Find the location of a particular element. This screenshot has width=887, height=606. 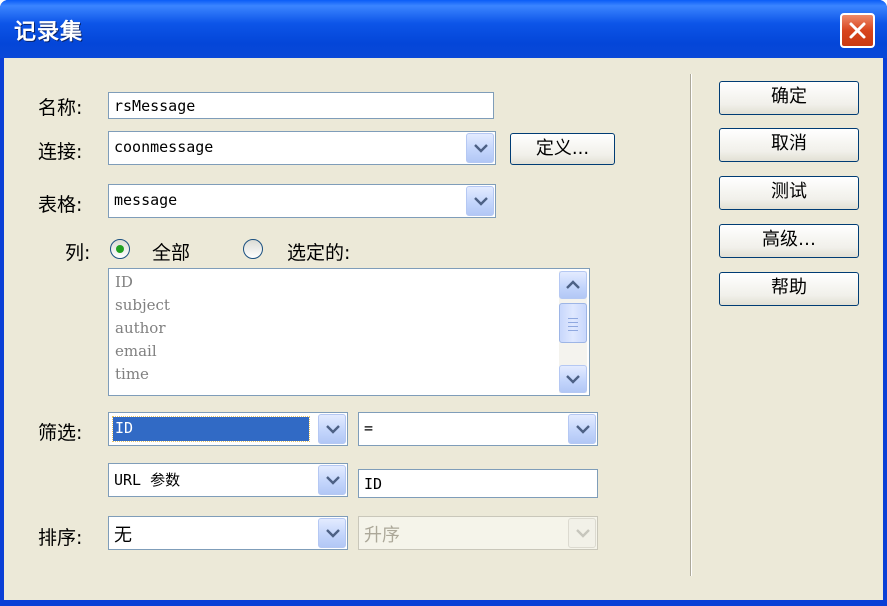

sort-order-value: 升序 is located at coordinates (382, 535).